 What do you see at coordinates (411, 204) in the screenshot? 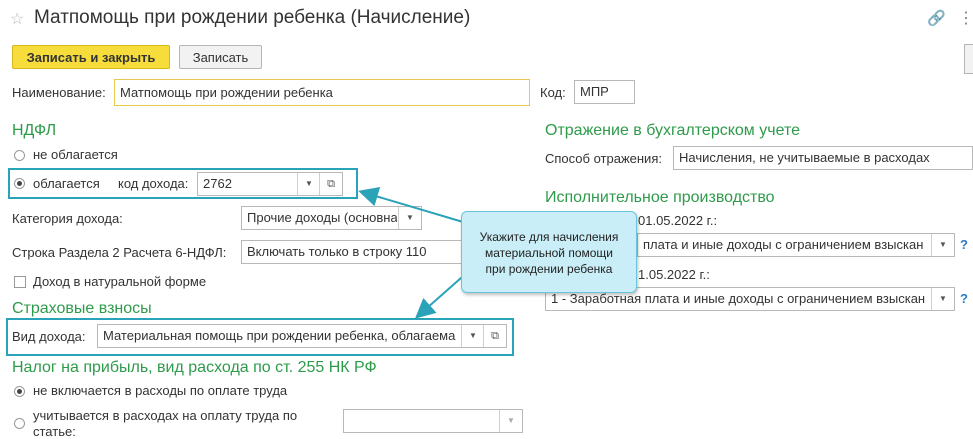
I see `arrow-to-ndfl` at bounding box center [411, 204].